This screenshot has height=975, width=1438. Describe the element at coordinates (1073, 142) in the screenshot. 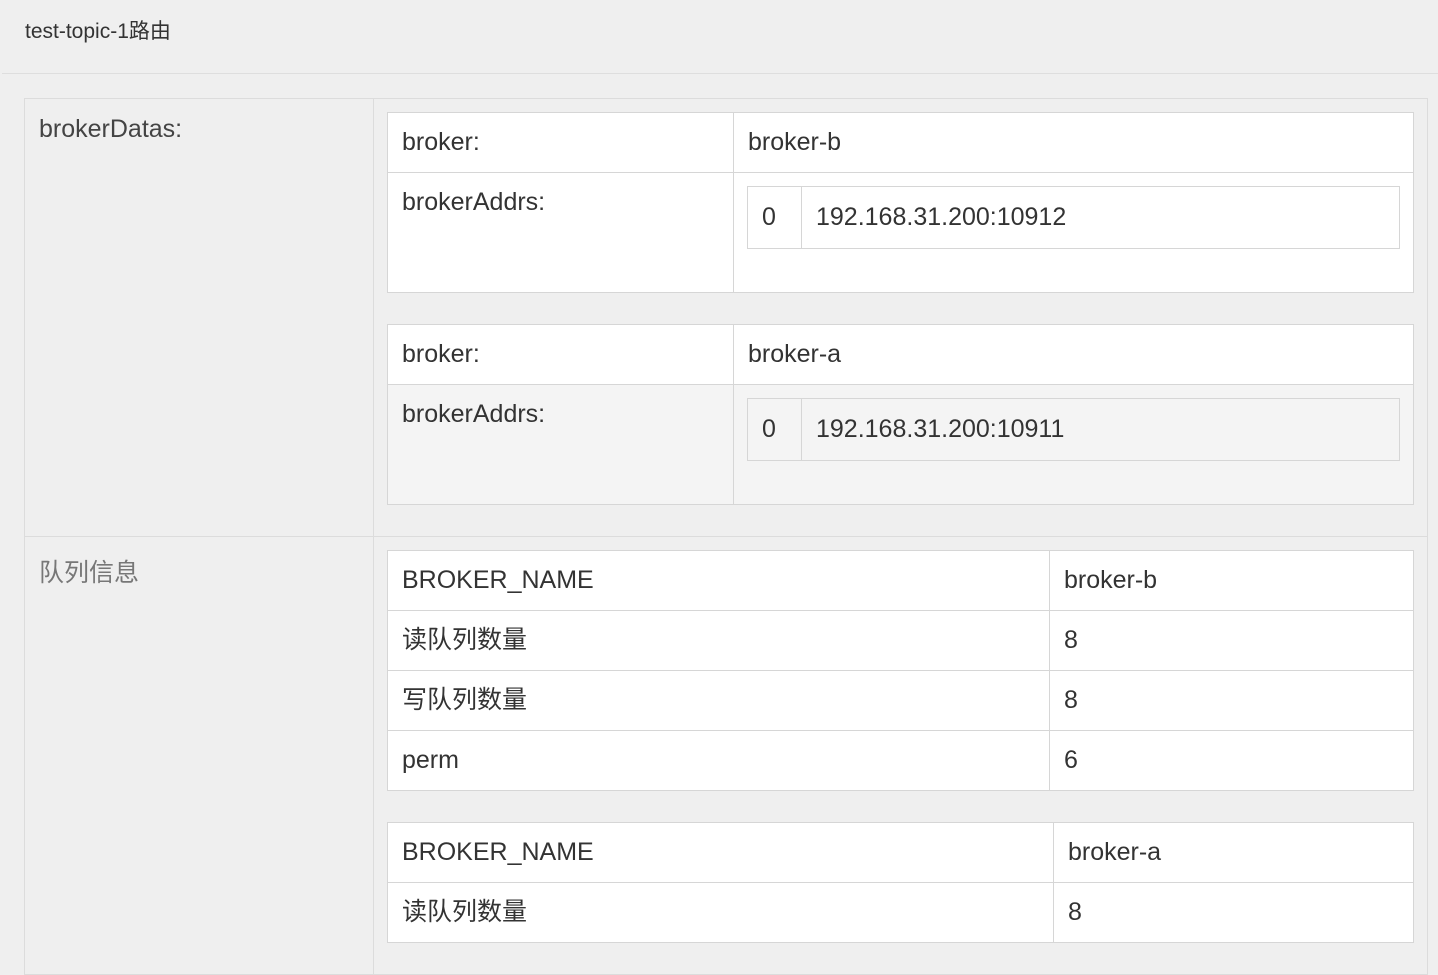

I see `broker-value: broker-b` at that location.